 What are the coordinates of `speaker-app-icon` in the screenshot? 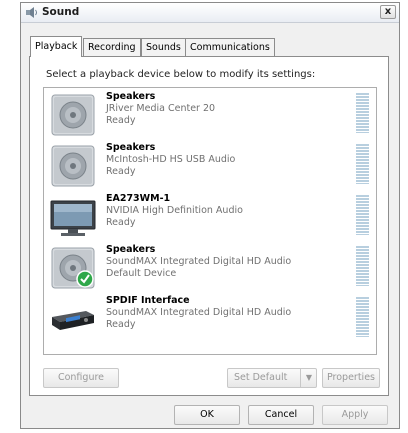 It's located at (31, 12).